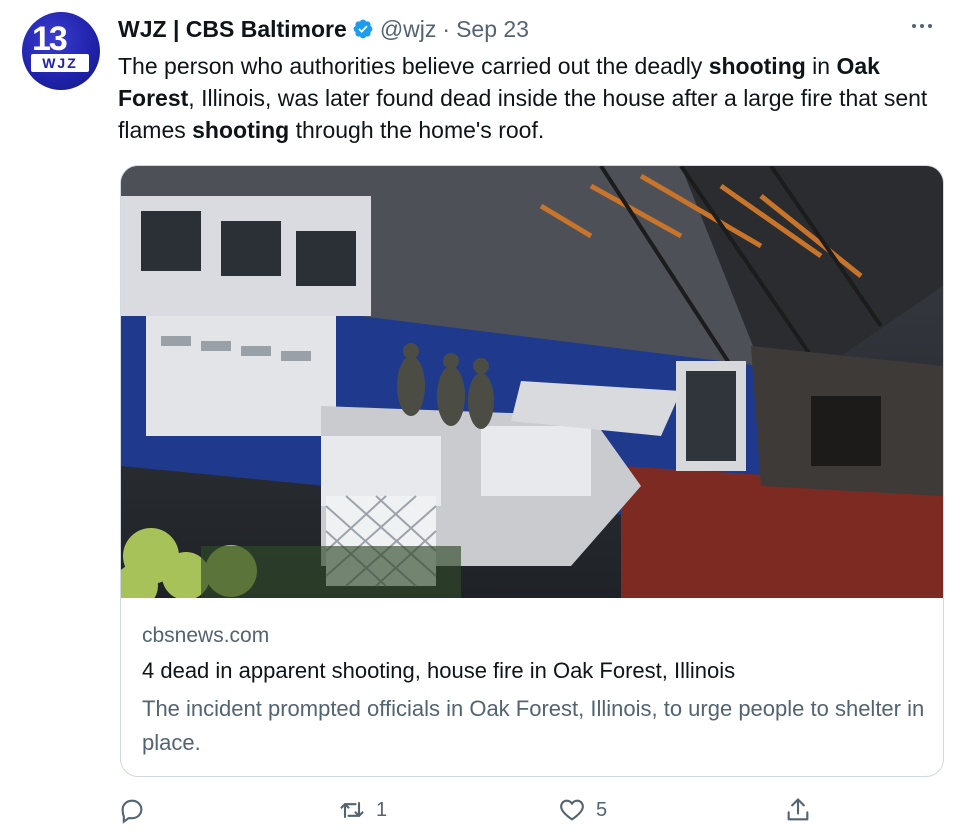 This screenshot has height=840, width=960. Describe the element at coordinates (132, 811) in the screenshot. I see `reply-icon` at that location.